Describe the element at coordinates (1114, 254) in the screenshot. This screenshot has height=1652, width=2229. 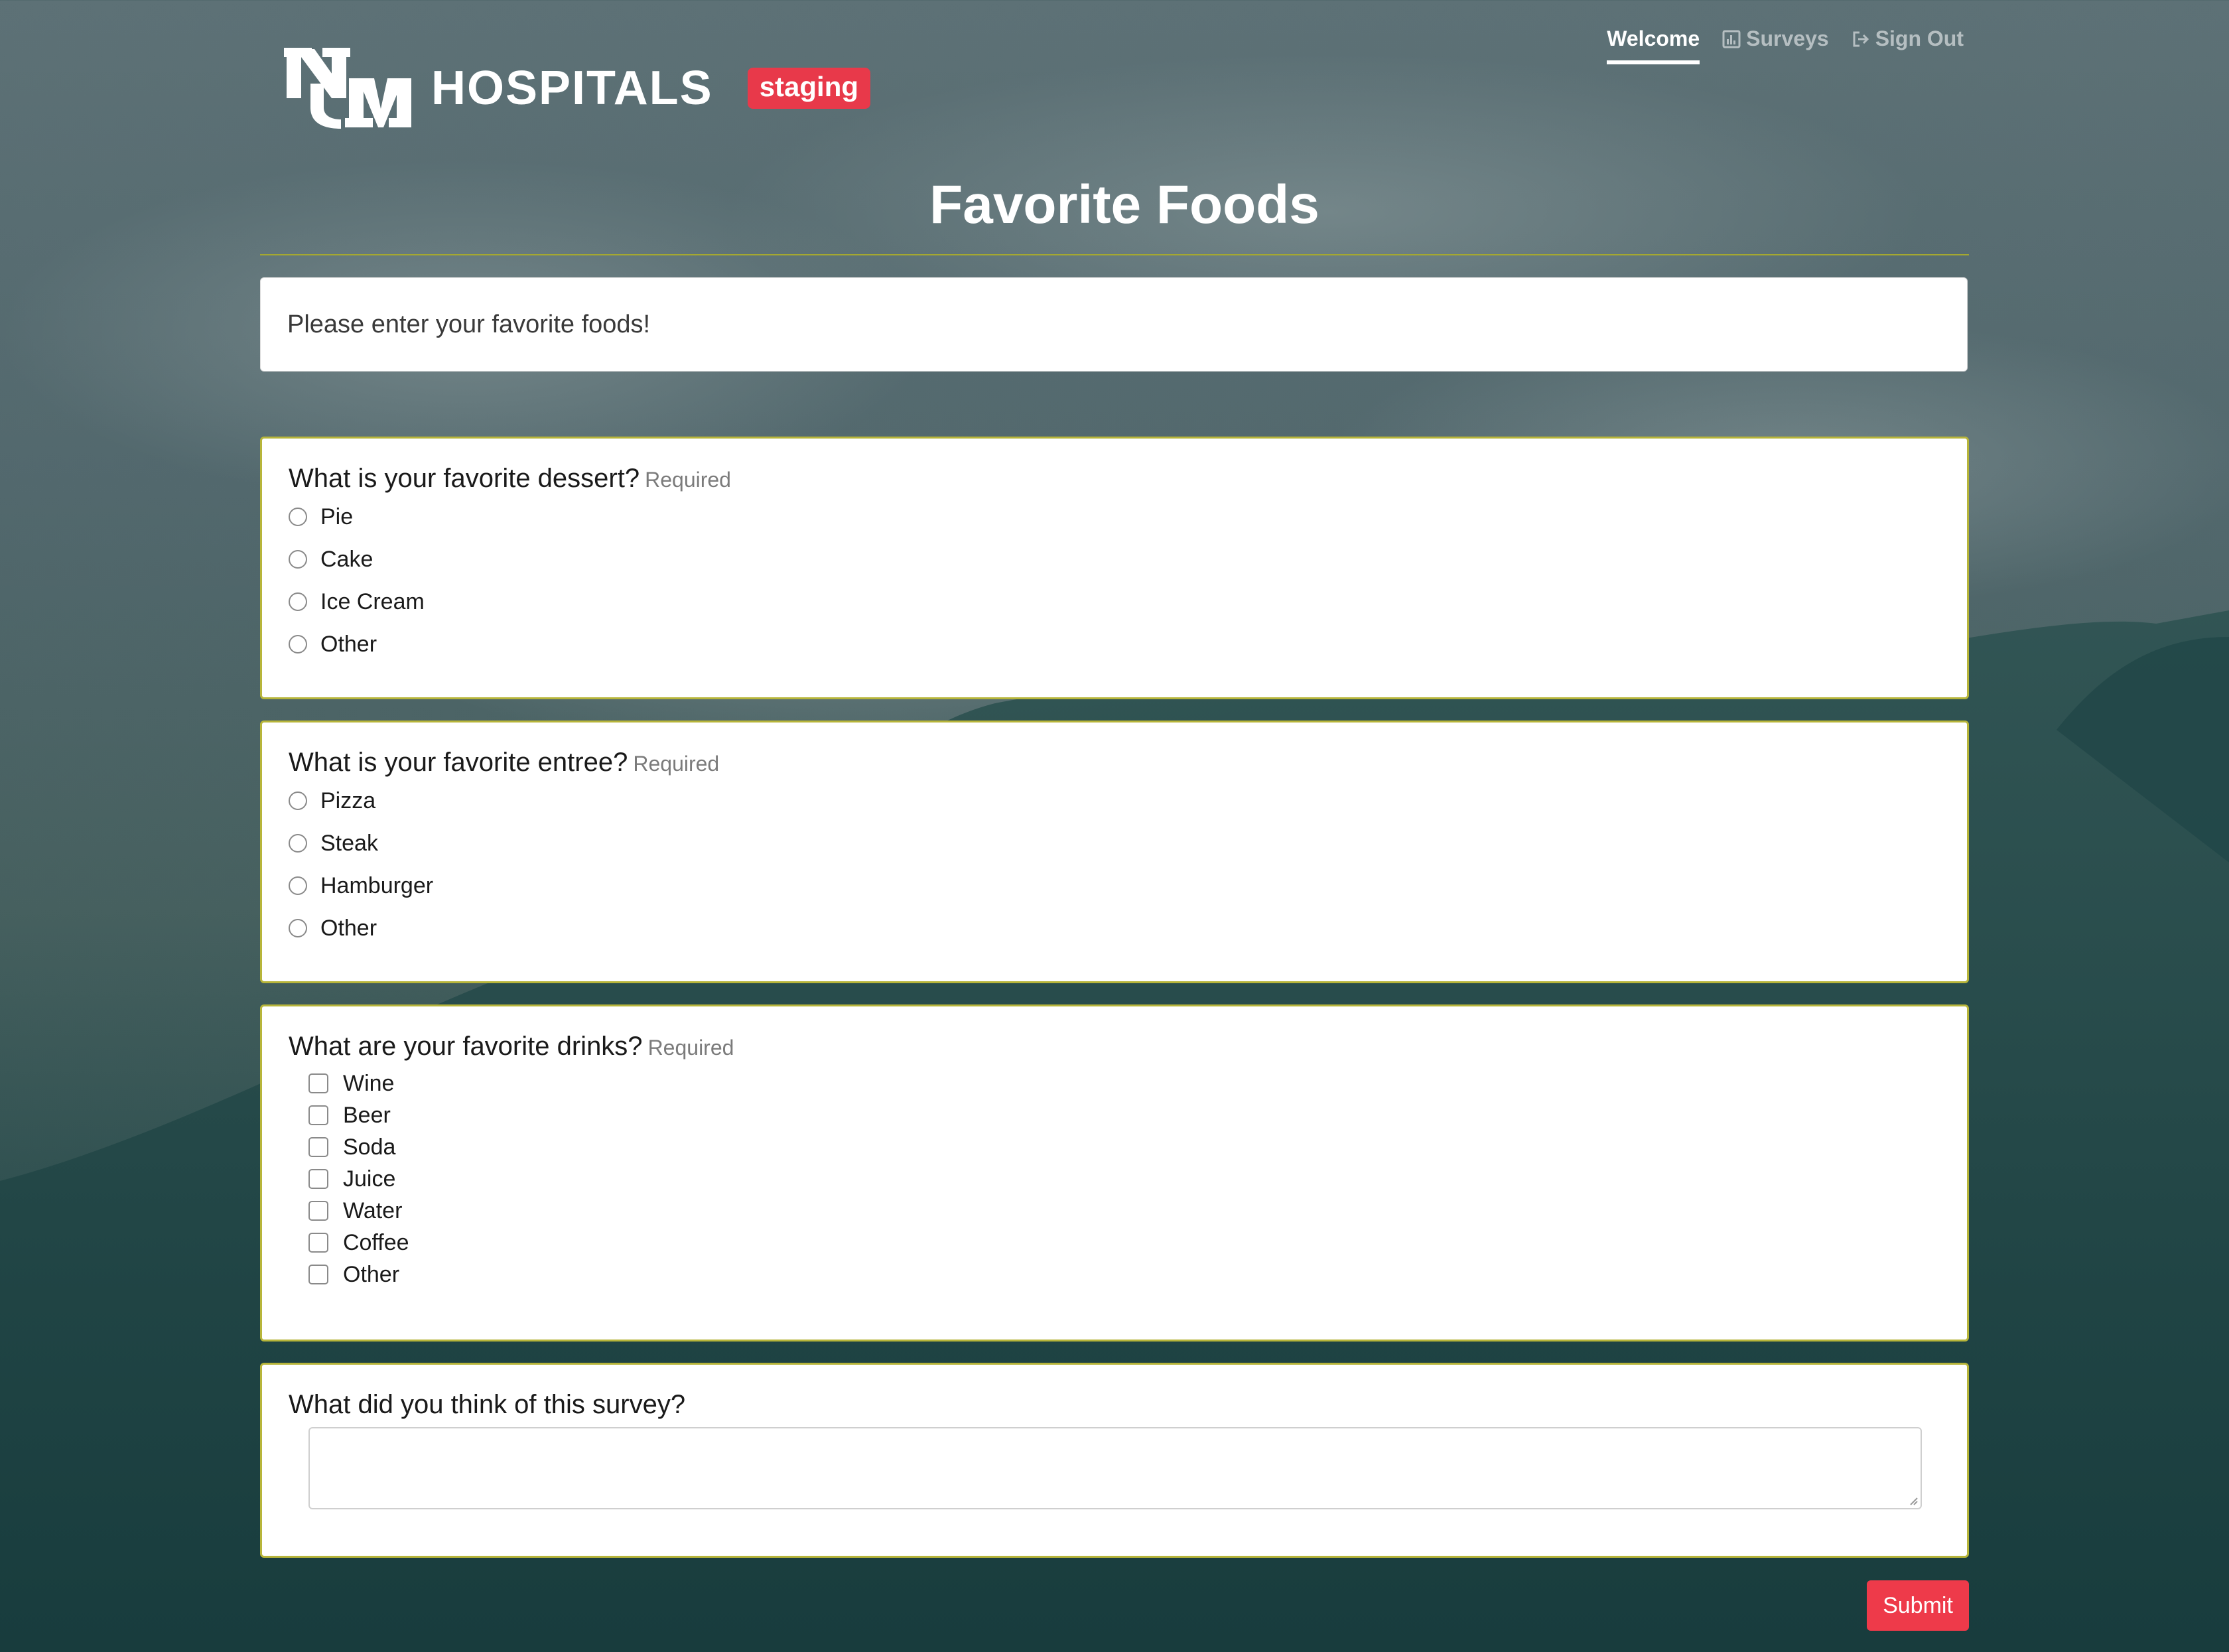
I see `title-divider` at that location.